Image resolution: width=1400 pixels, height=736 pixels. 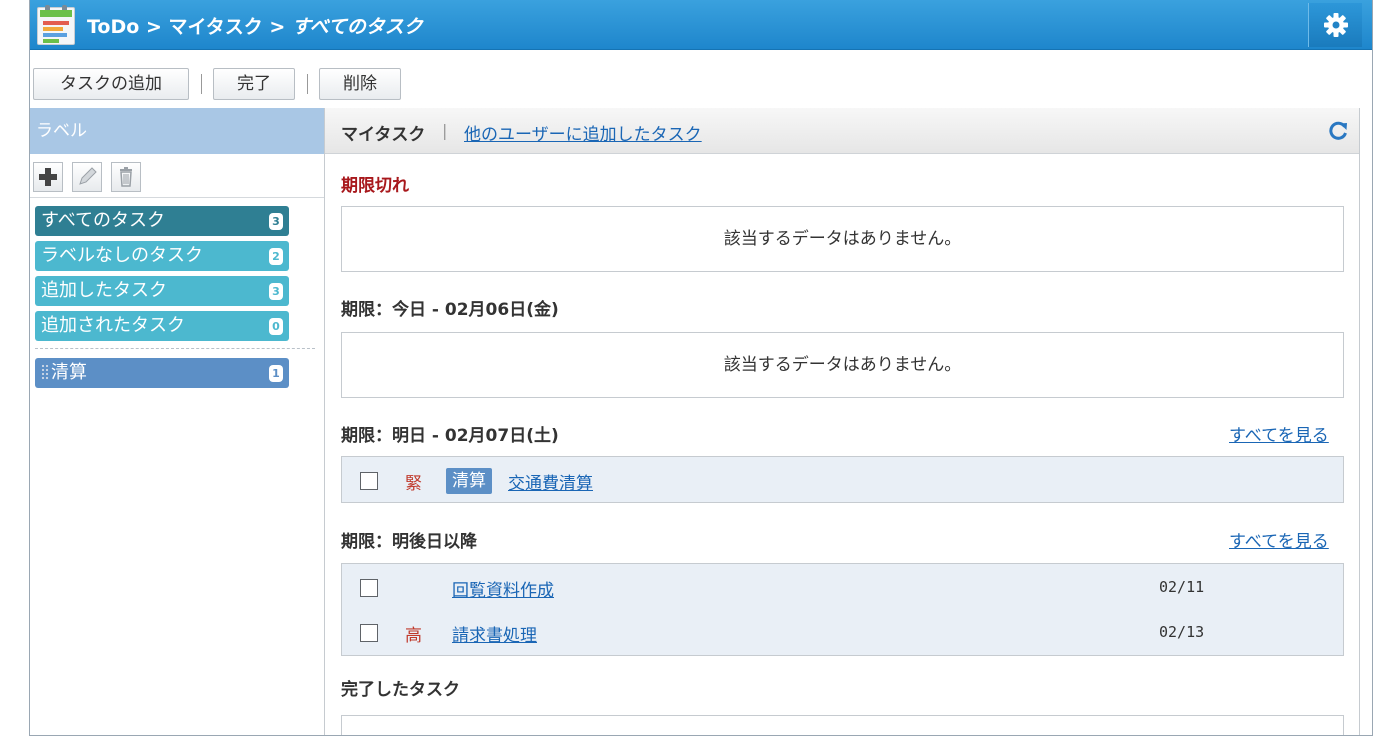 I want to click on tab-other-users-tasks: 他のユーザーに追加したタスク, so click(x=583, y=132).